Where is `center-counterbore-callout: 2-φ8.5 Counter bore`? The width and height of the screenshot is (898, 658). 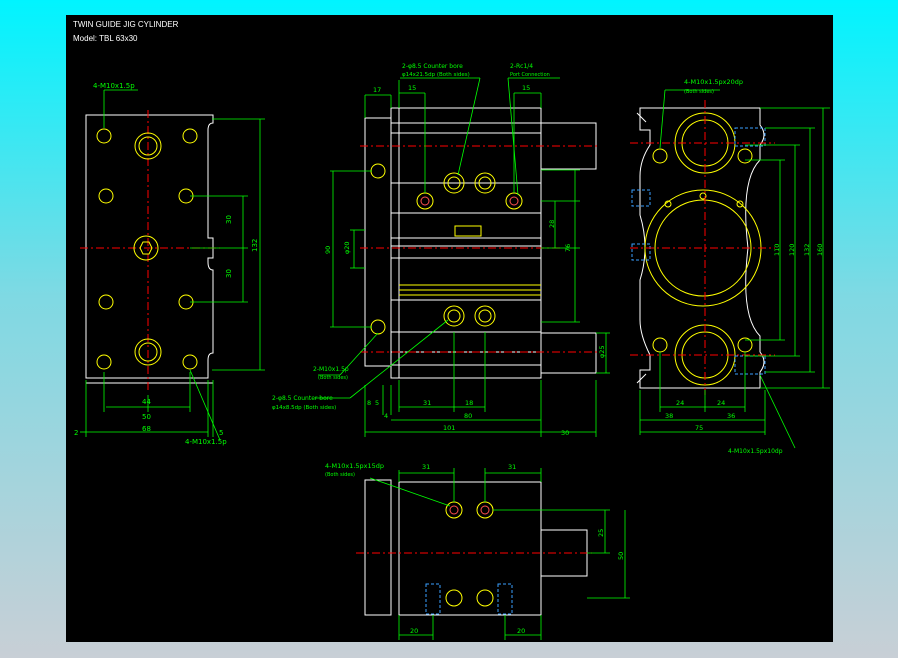
center-counterbore-callout: 2-φ8.5 Counter bore is located at coordinates (432, 66).